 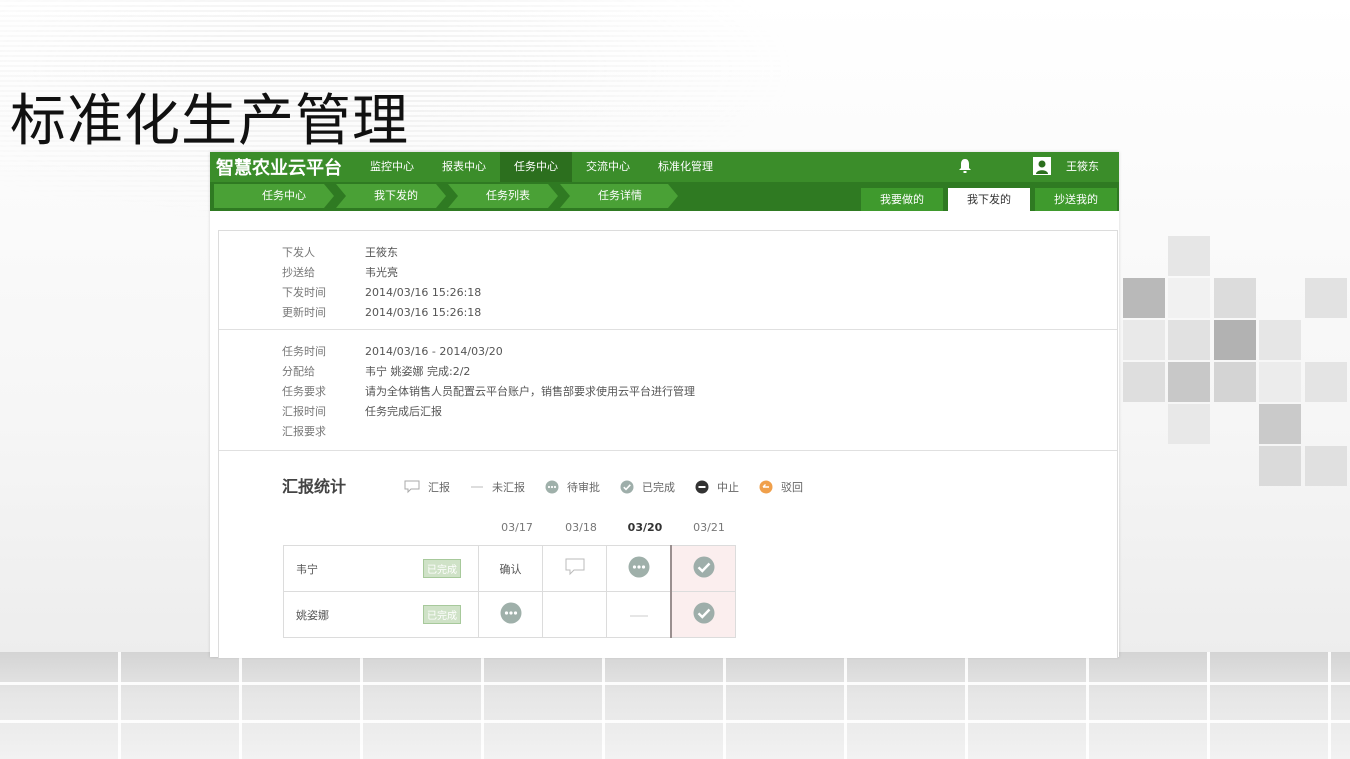 I want to click on legend-item: 待审批, so click(x=572, y=487).